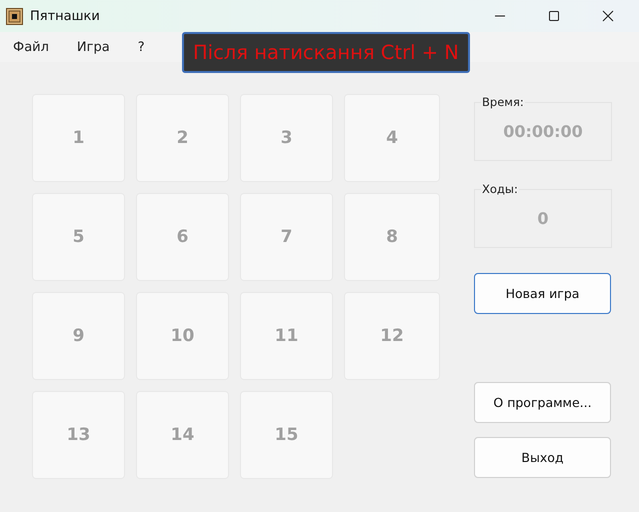 The width and height of the screenshot is (639, 512). What do you see at coordinates (93, 47) in the screenshot?
I see `menu-item: Игра` at bounding box center [93, 47].